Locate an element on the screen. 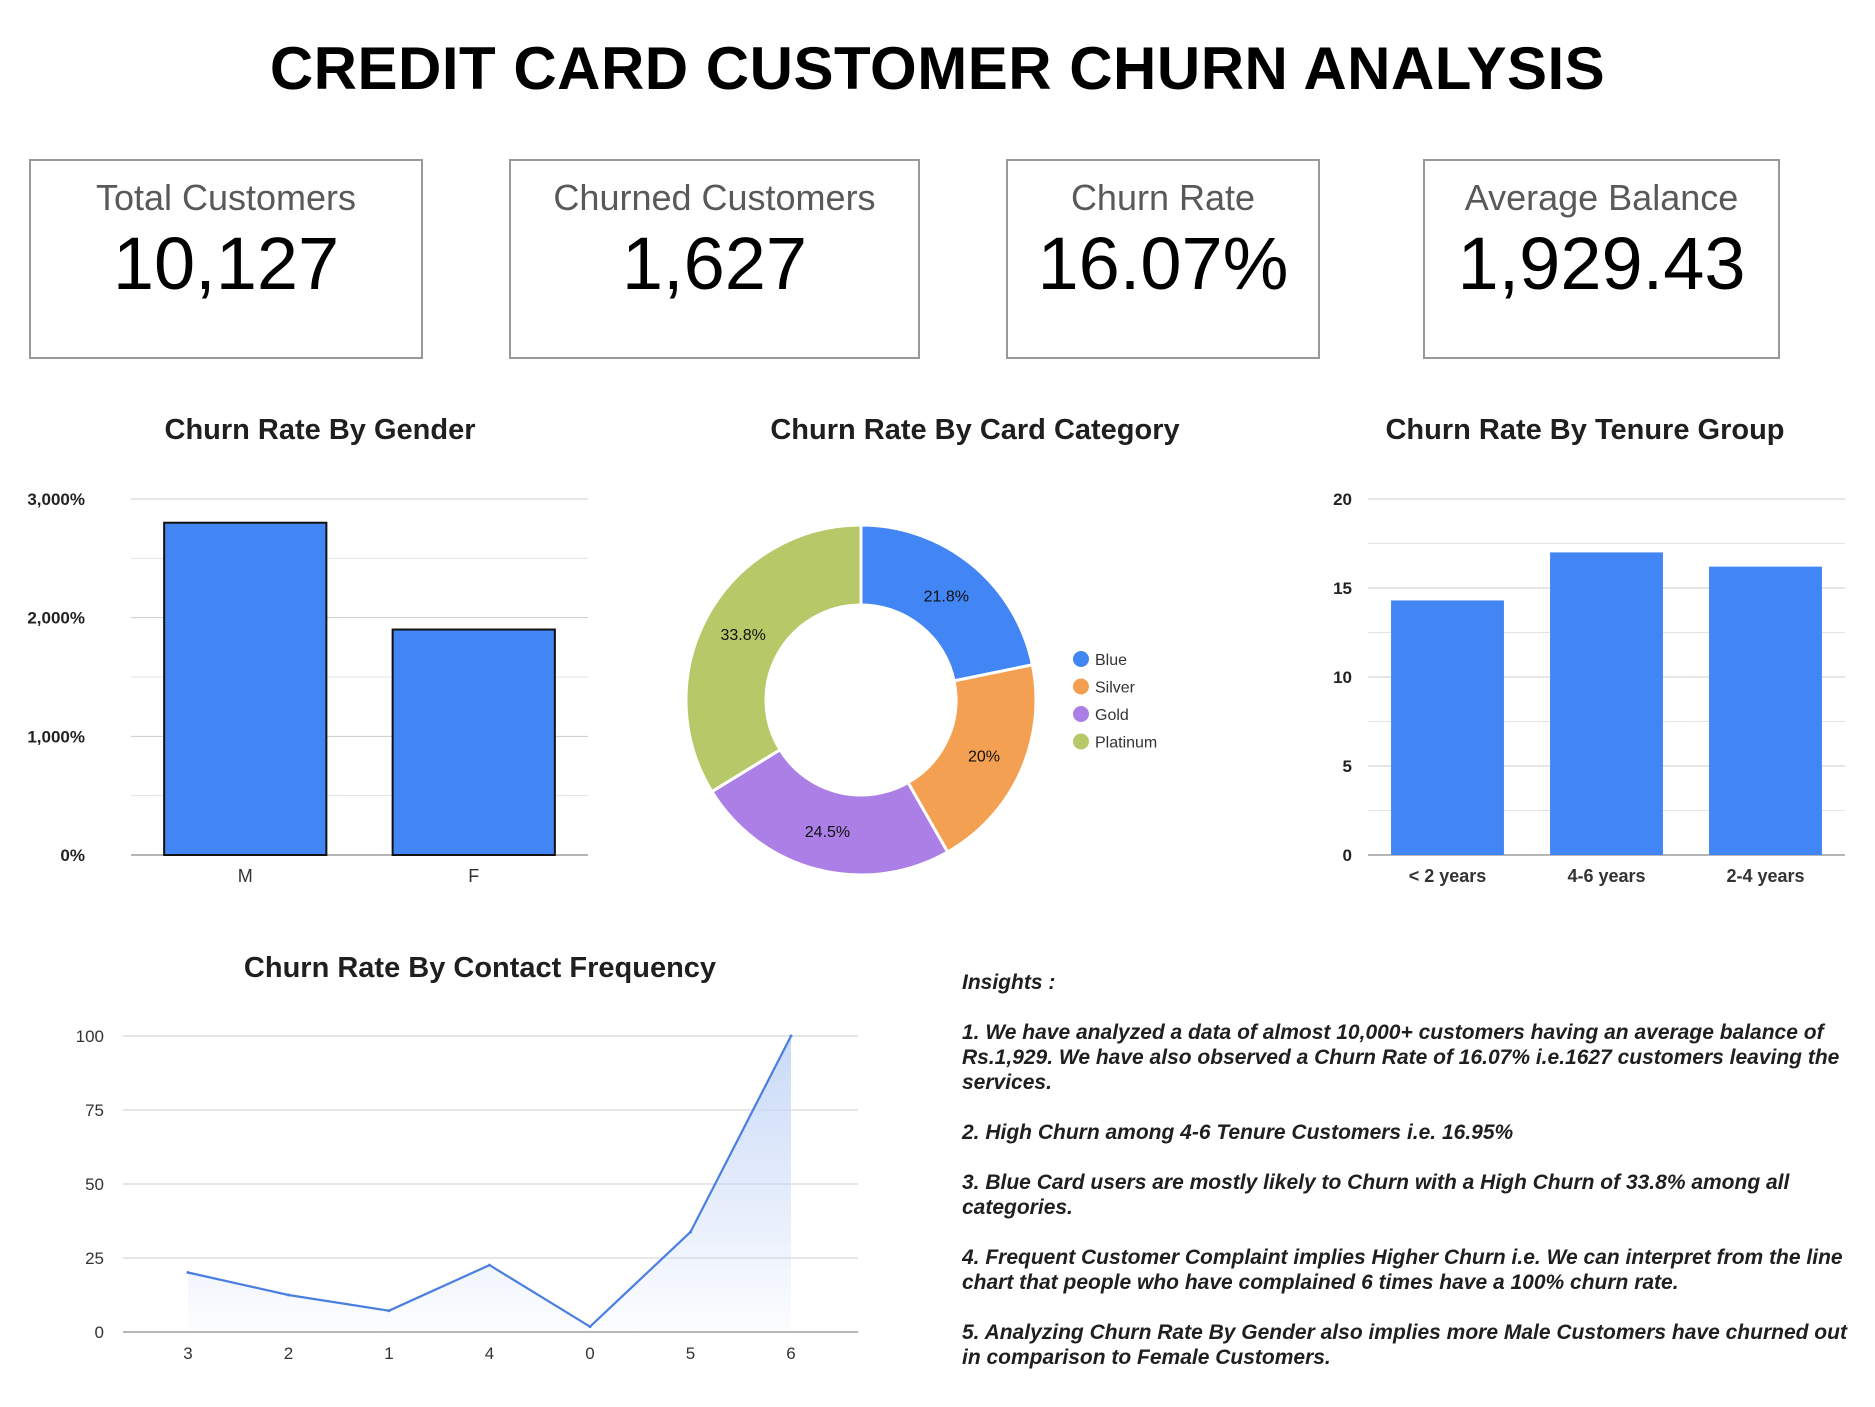 The height and width of the screenshot is (1407, 1875). legend-label: Gold is located at coordinates (1112, 715).